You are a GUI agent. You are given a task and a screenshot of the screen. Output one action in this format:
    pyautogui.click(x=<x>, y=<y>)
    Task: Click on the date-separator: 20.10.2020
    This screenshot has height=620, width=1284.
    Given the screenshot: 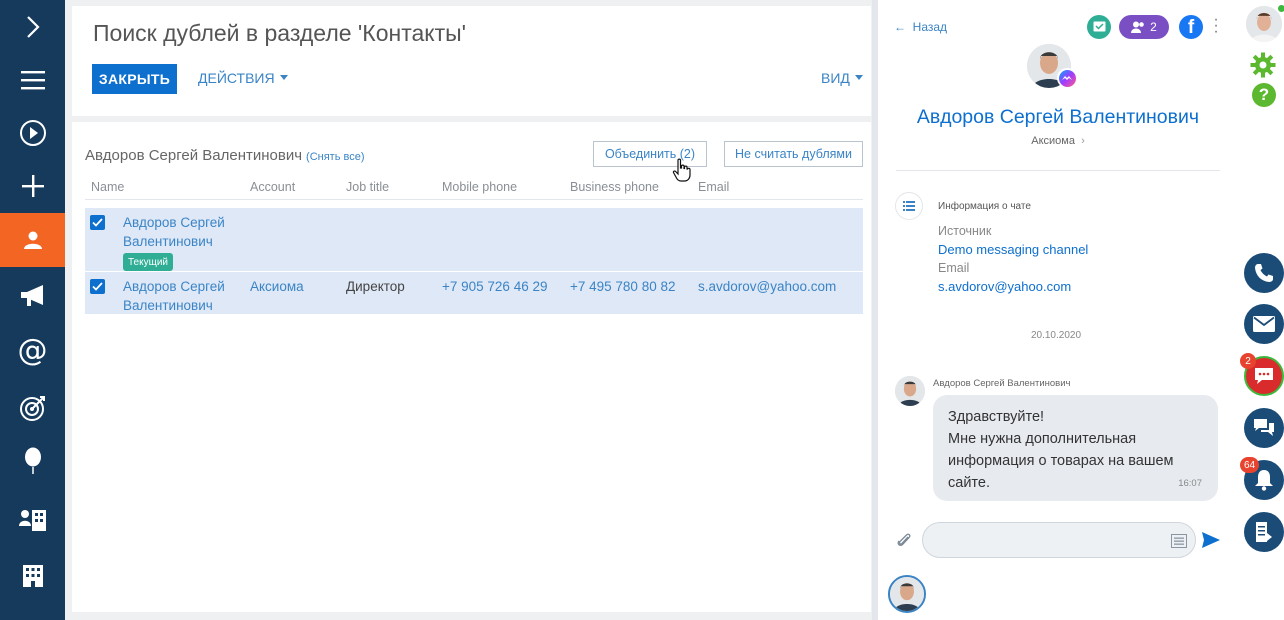 What is the action you would take?
    pyautogui.click(x=1056, y=335)
    